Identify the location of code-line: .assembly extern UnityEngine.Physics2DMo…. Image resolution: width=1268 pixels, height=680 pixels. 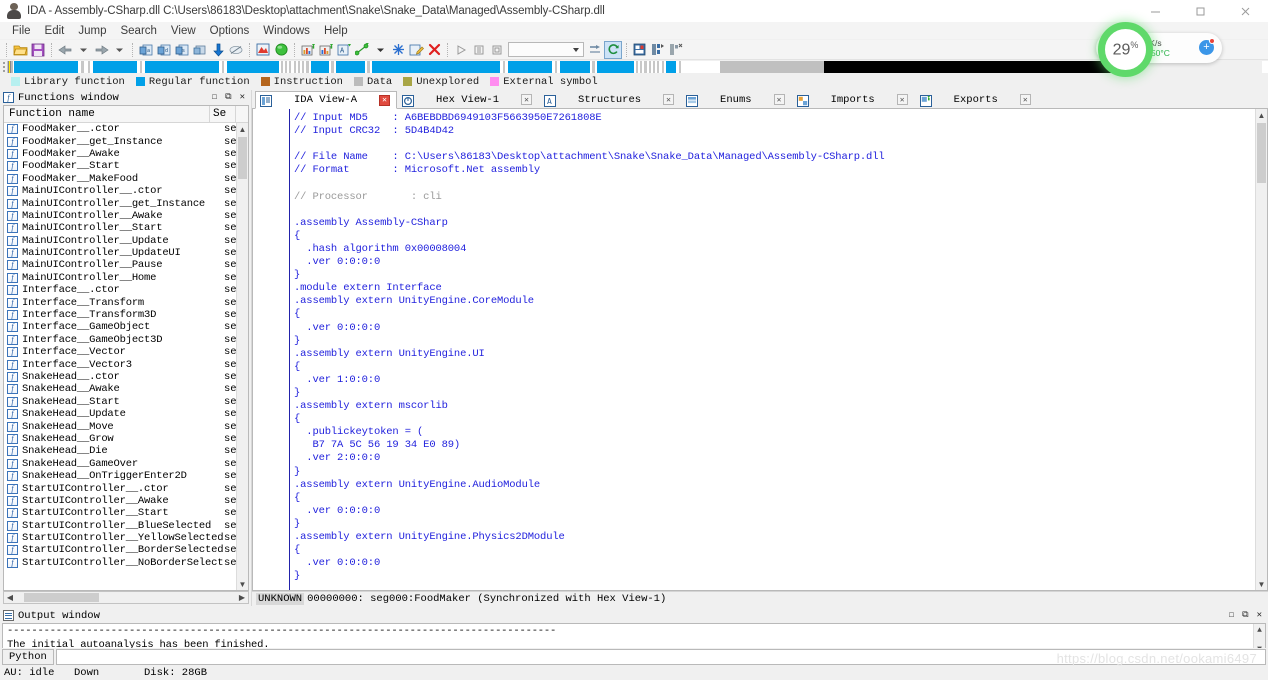
(778, 537).